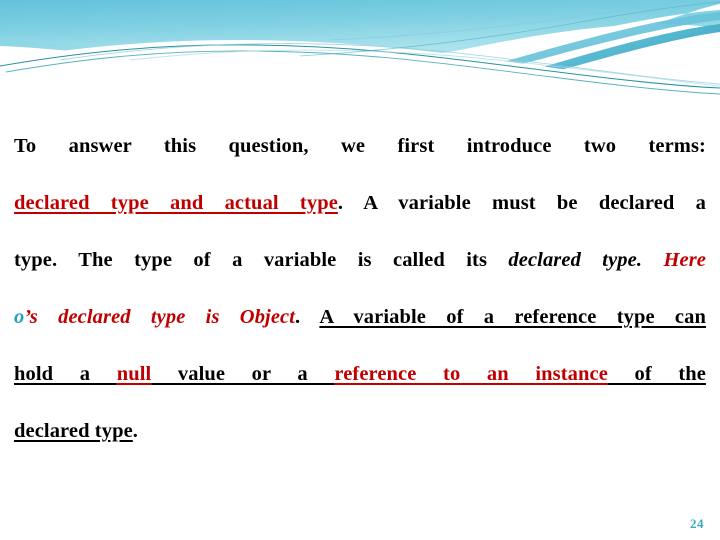 The image size is (720, 540). What do you see at coordinates (656, 374) in the screenshot?
I see `line5-segment-5: of the` at bounding box center [656, 374].